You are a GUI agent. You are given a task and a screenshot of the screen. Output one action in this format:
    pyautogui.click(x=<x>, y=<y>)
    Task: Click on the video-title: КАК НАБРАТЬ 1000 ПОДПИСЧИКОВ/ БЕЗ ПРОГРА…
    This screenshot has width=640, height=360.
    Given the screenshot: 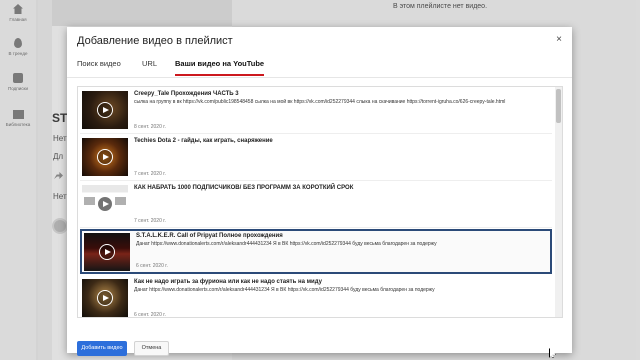 What is the action you would take?
    pyautogui.click(x=244, y=188)
    